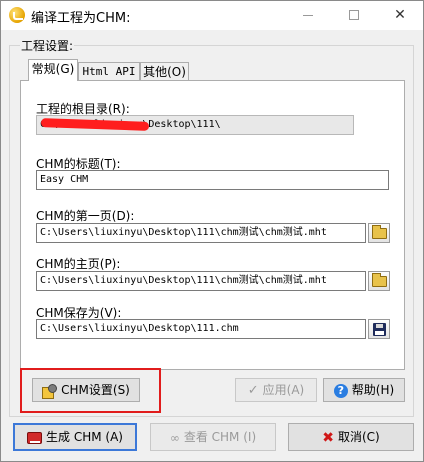 The image size is (424, 462). I want to click on red-x-icon: ✖, so click(328, 437).